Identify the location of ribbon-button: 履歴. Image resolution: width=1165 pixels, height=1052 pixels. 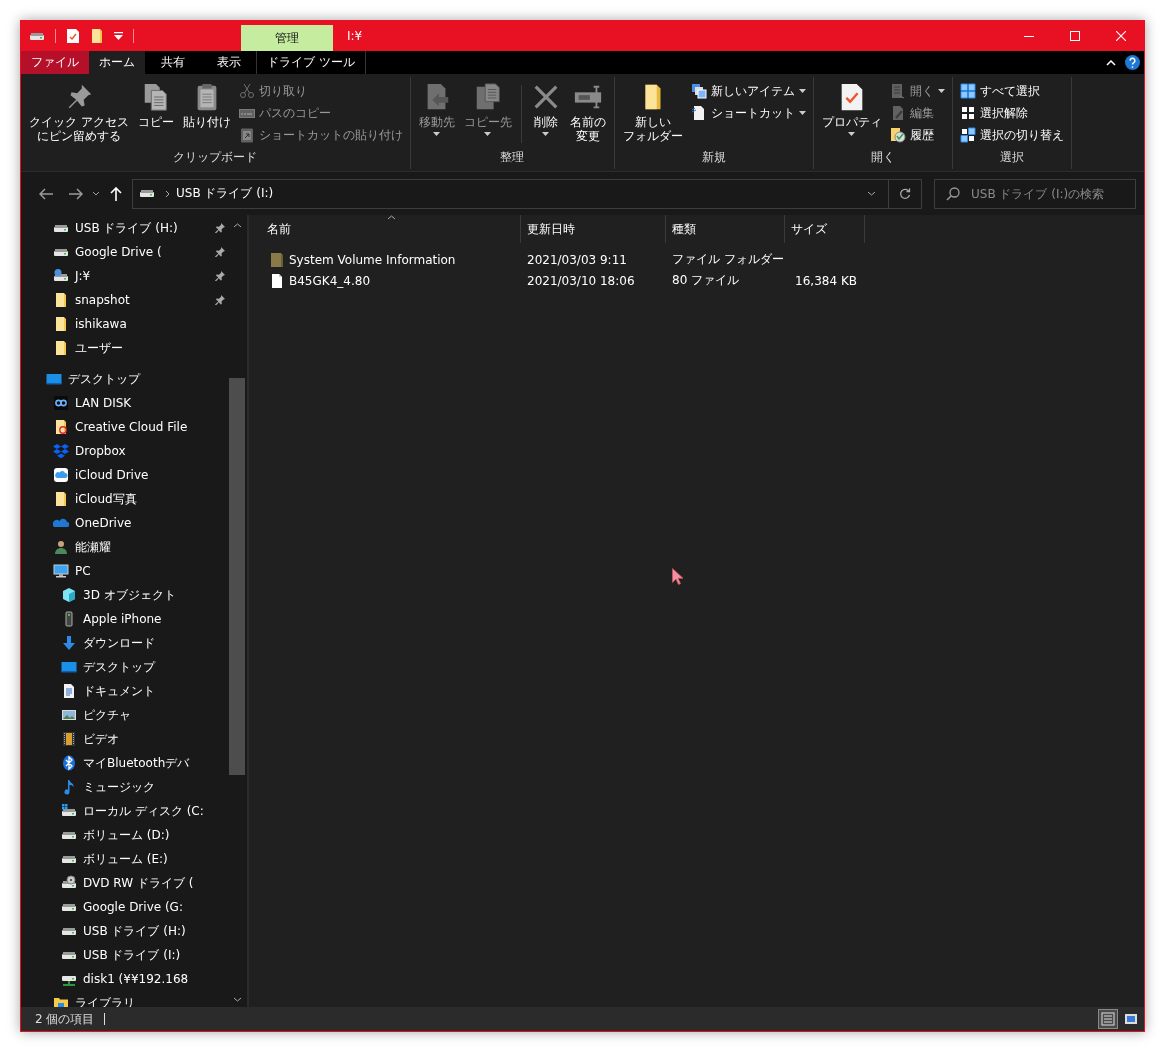
(917, 135).